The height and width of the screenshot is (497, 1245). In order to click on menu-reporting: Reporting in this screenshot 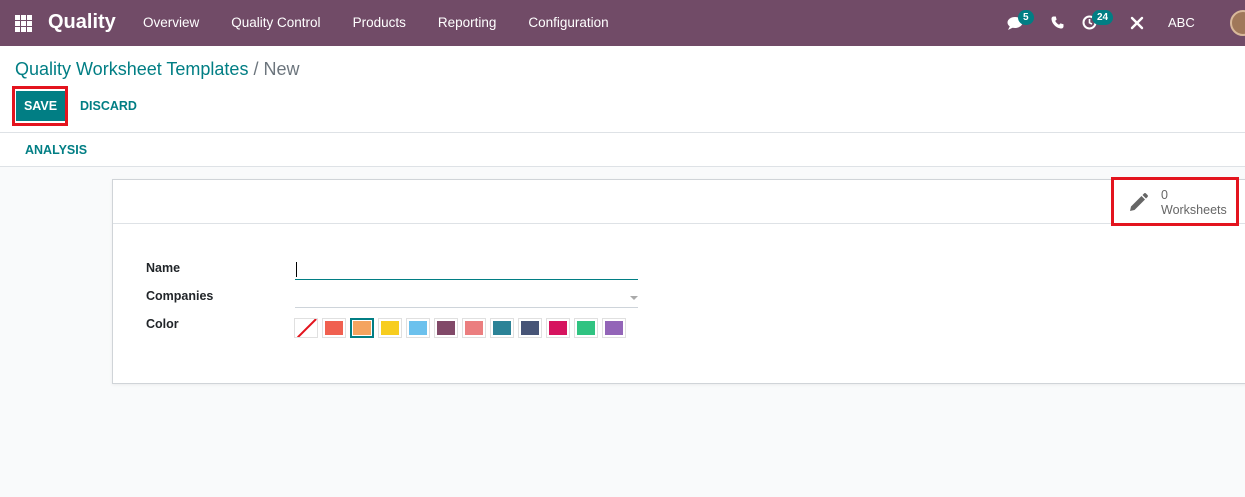, I will do `click(467, 23)`.